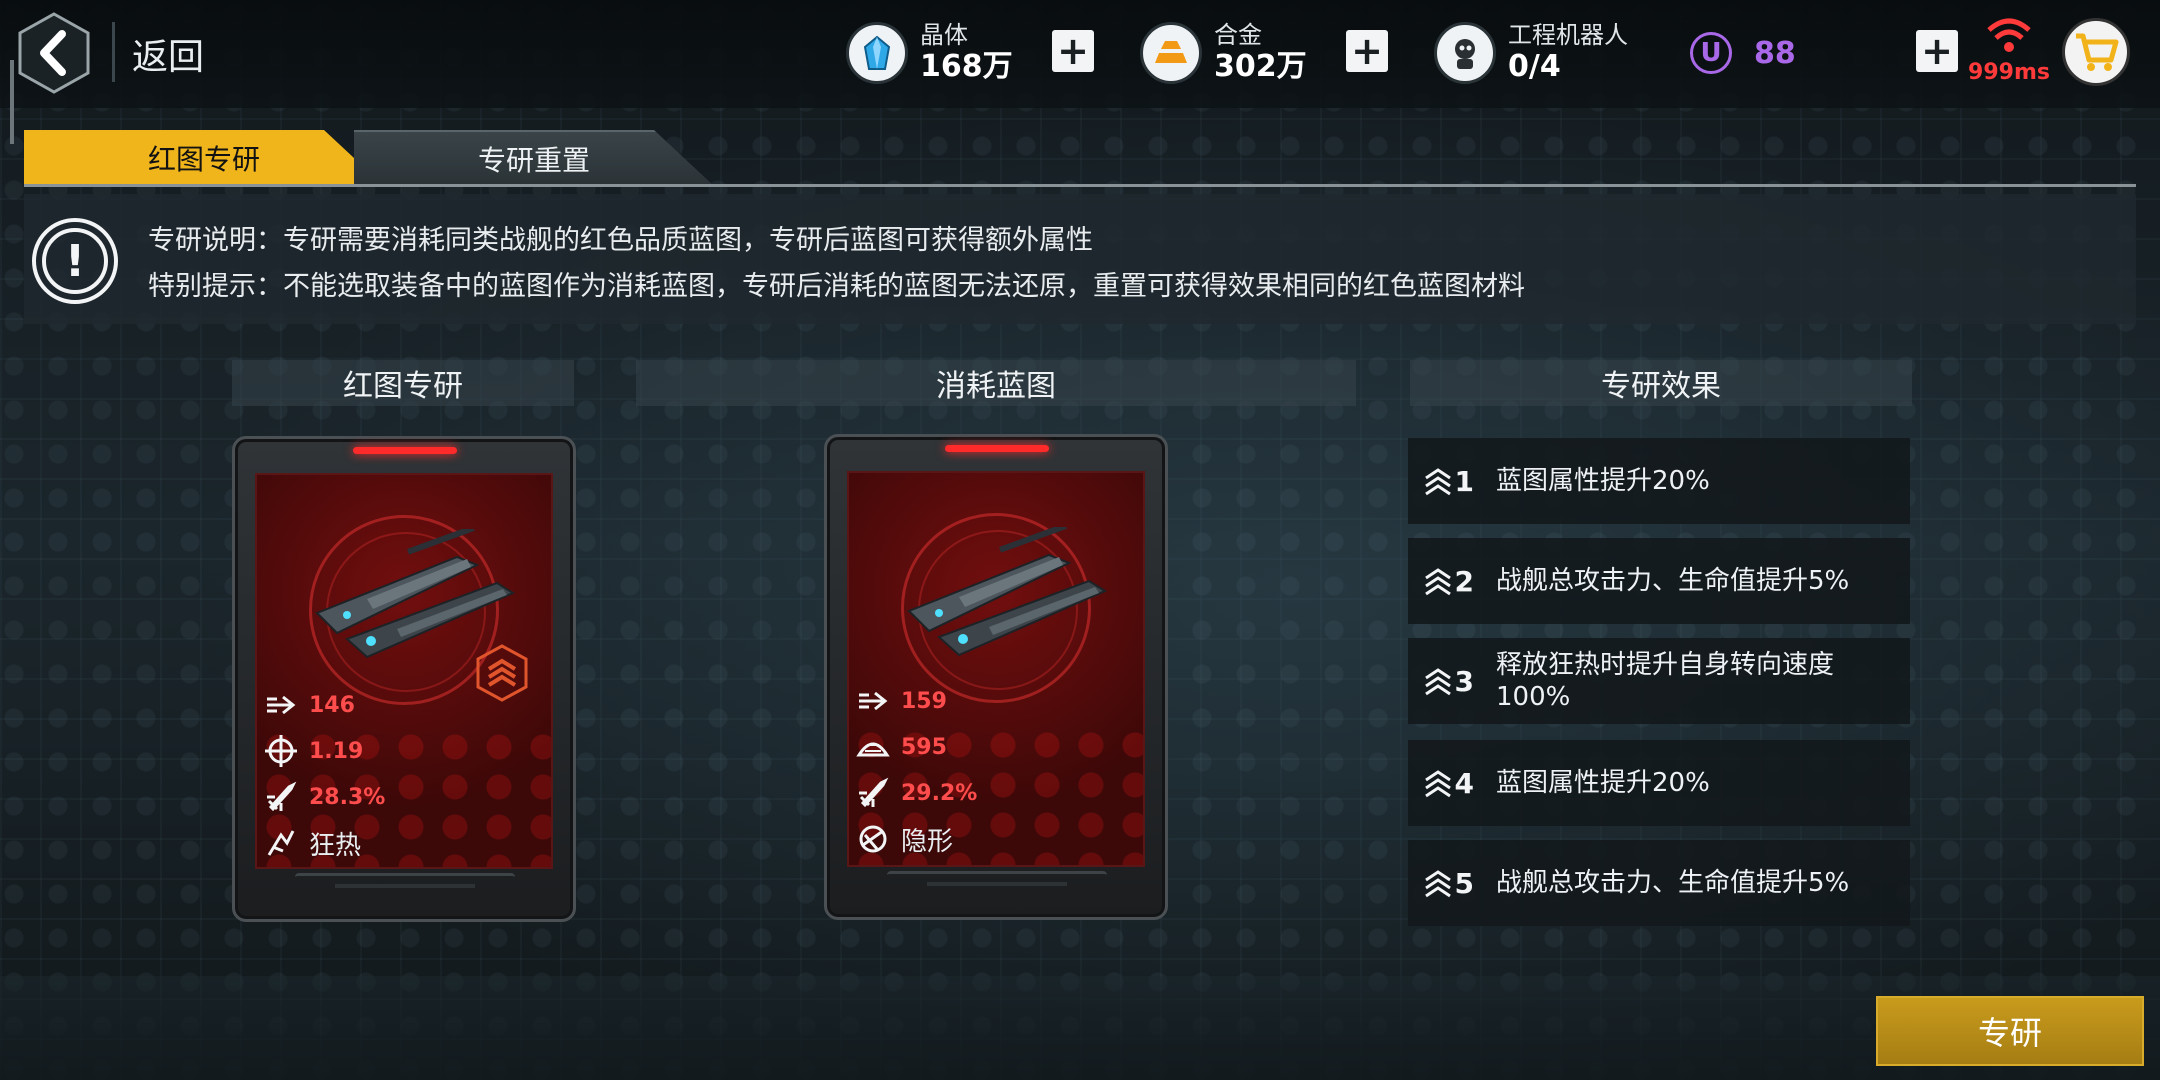 The width and height of the screenshot is (2160, 1080). What do you see at coordinates (2009, 72) in the screenshot?
I see `ping-label: 999ms` at bounding box center [2009, 72].